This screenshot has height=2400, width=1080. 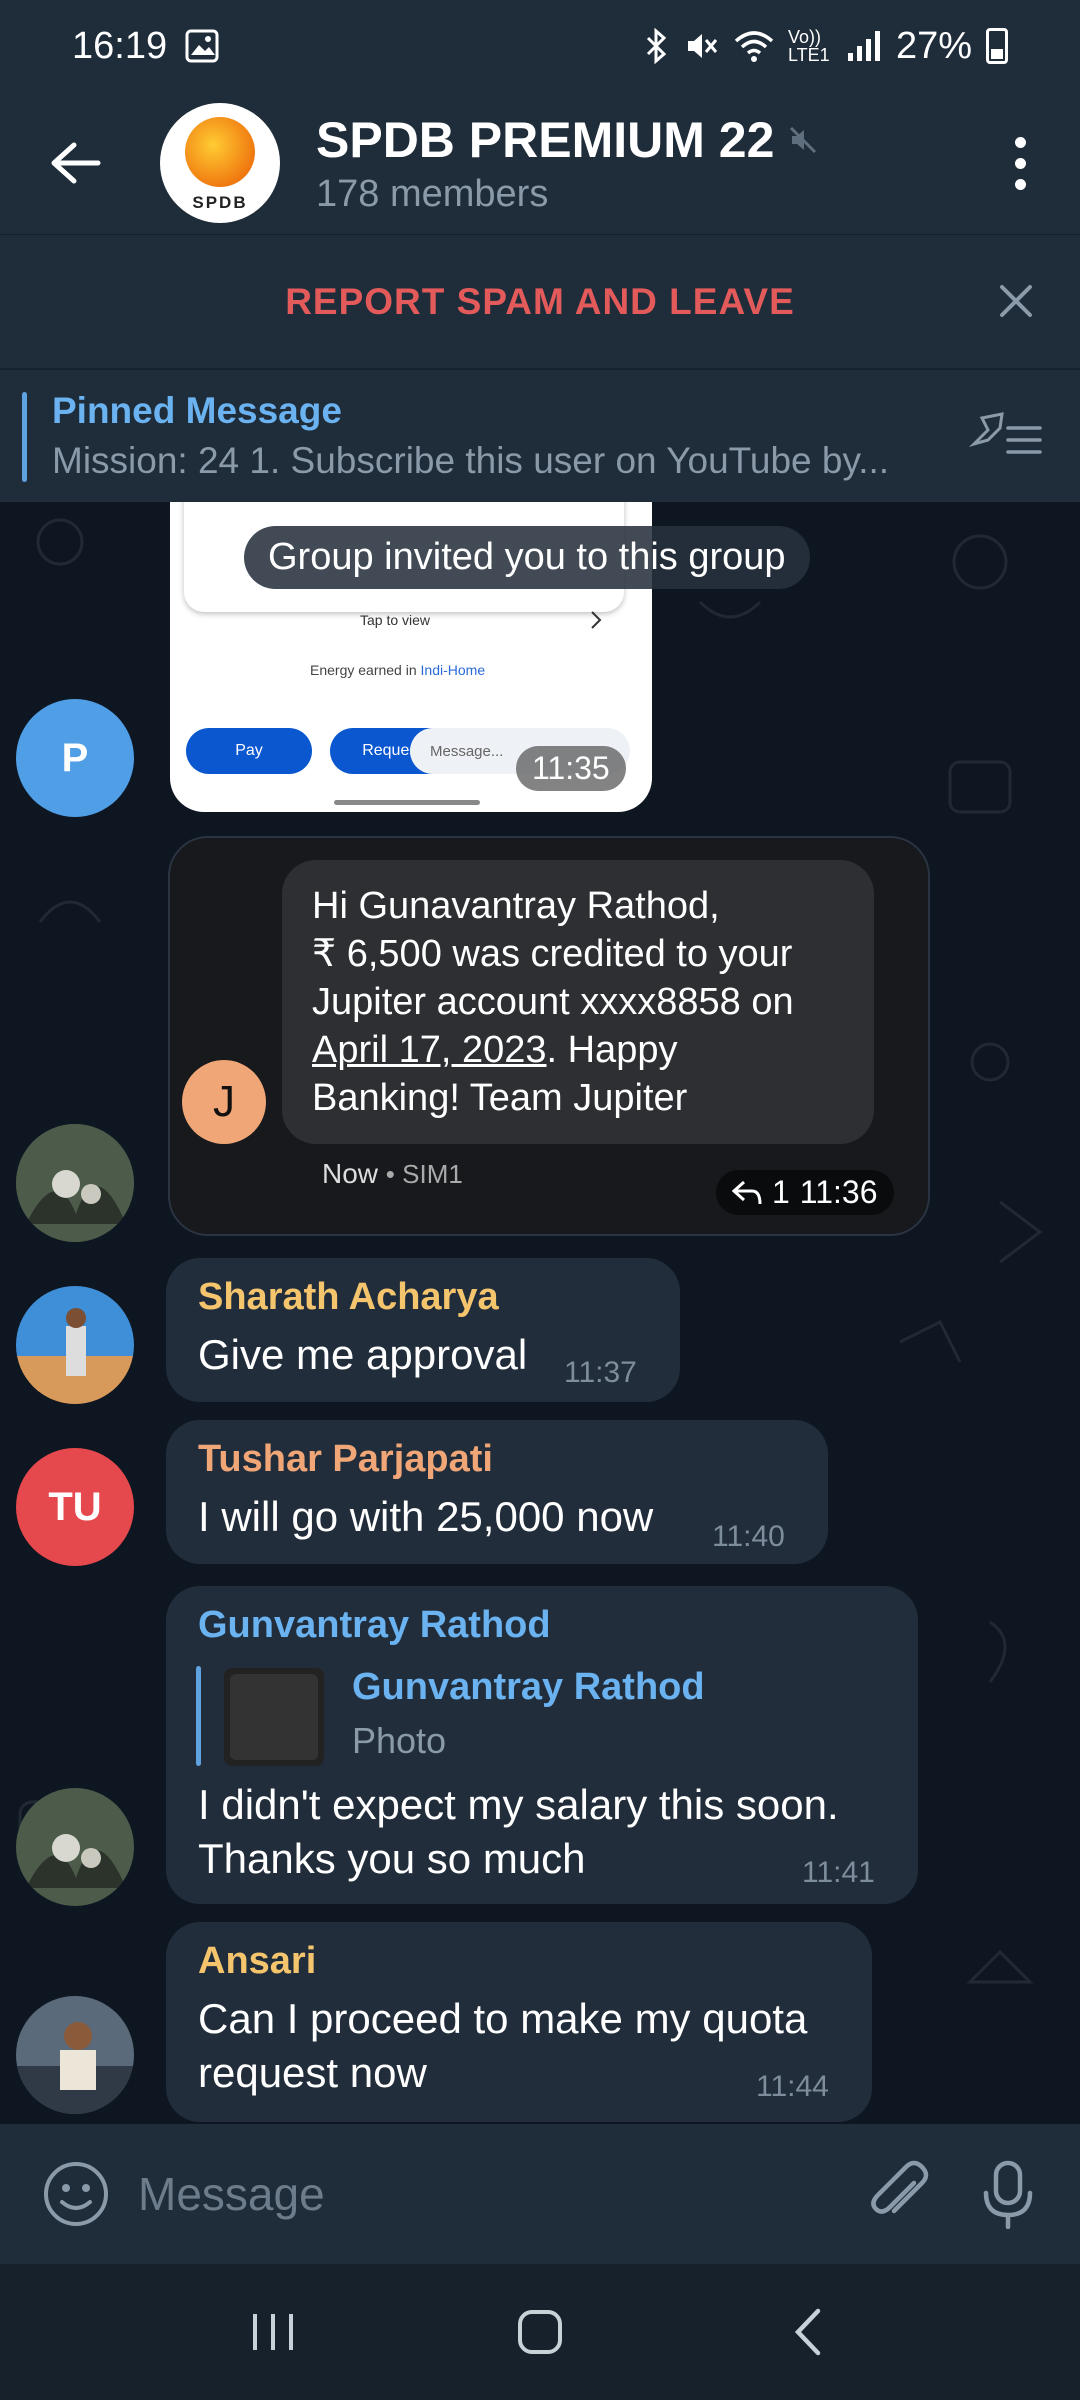 I want to click on reply-count-chip: 1 11:36, so click(x=805, y=1192).